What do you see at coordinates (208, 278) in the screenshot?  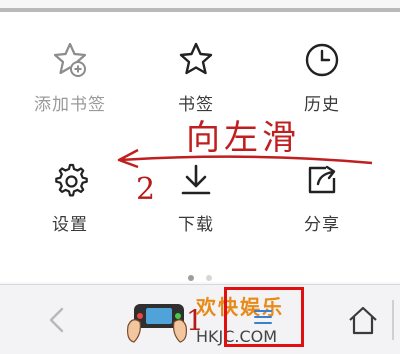 I see `page-dot` at bounding box center [208, 278].